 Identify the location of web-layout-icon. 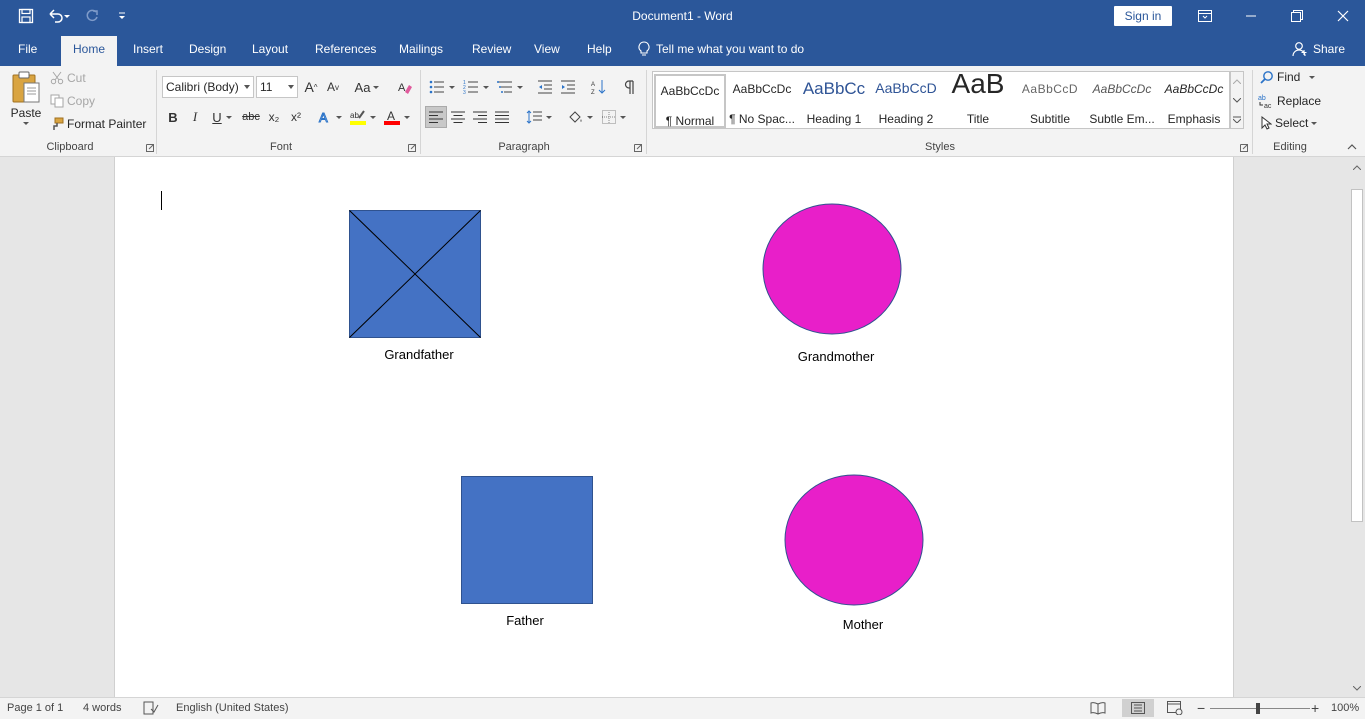
(1175, 709).